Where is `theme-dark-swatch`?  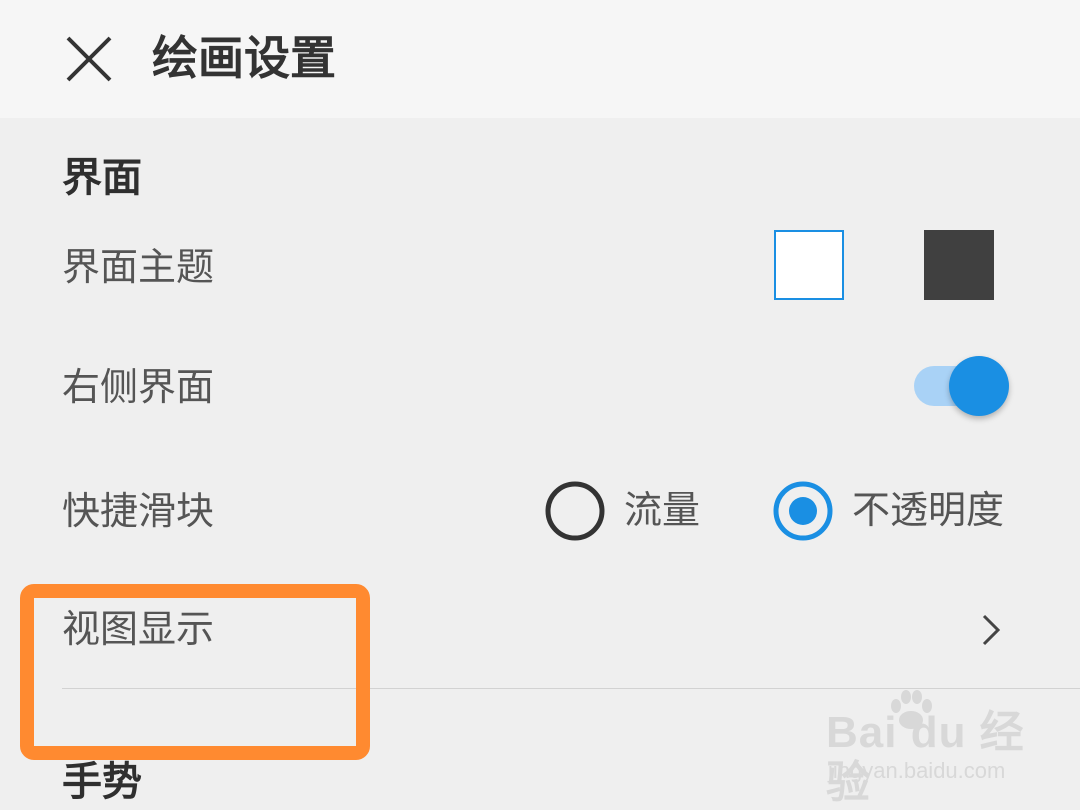
theme-dark-swatch is located at coordinates (959, 265).